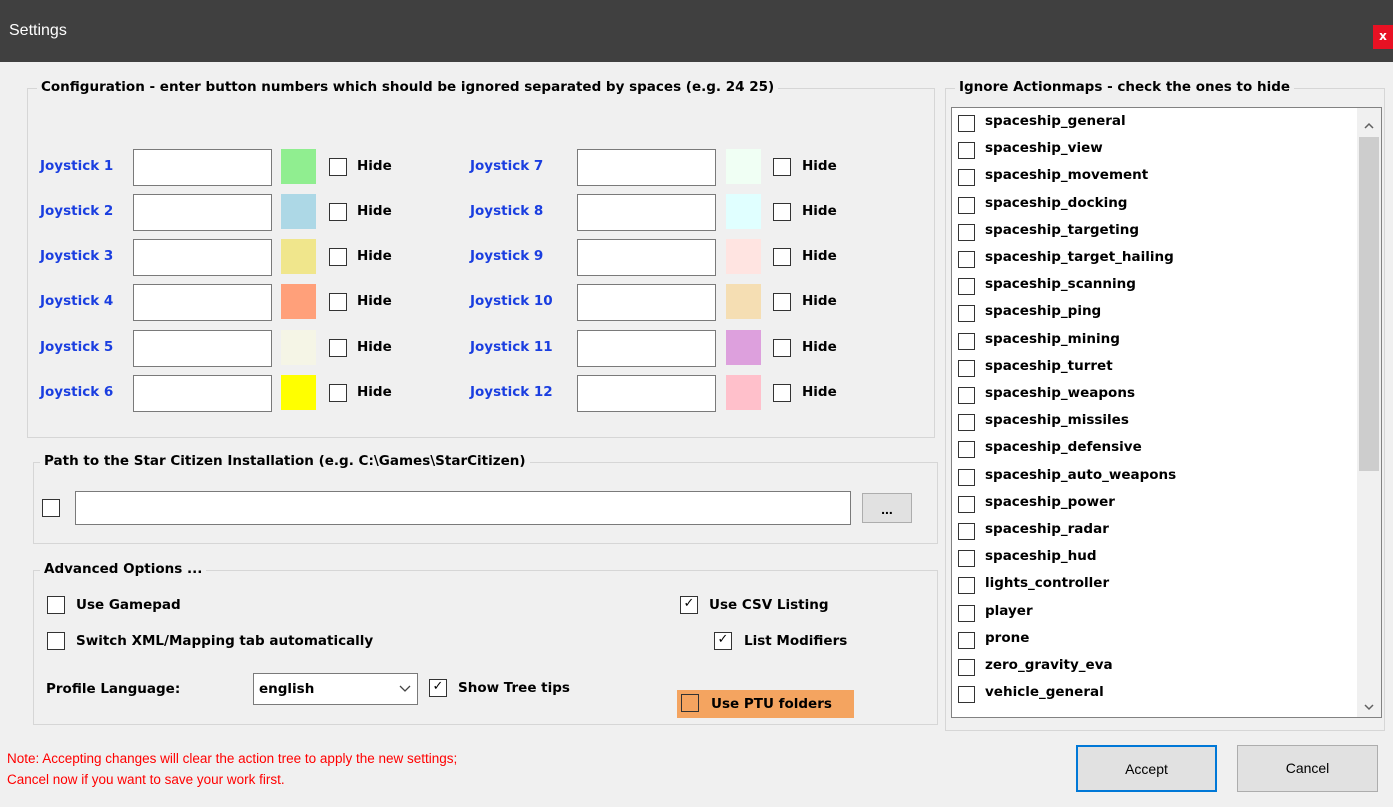 Image resolution: width=1393 pixels, height=807 pixels. What do you see at coordinates (1158, 694) in the screenshot?
I see `list-item: vehicle_general` at bounding box center [1158, 694].